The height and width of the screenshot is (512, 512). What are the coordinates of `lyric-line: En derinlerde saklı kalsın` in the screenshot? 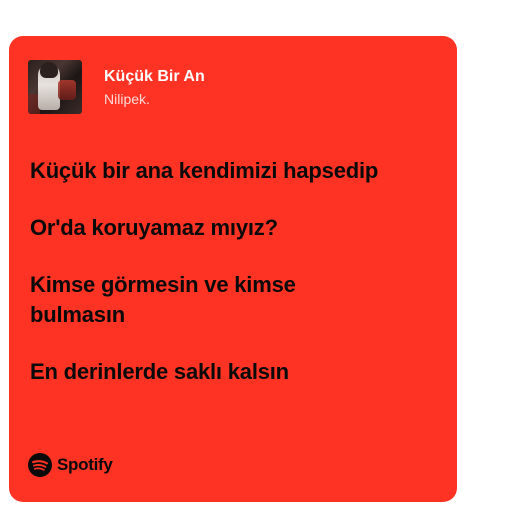 It's located at (159, 371).